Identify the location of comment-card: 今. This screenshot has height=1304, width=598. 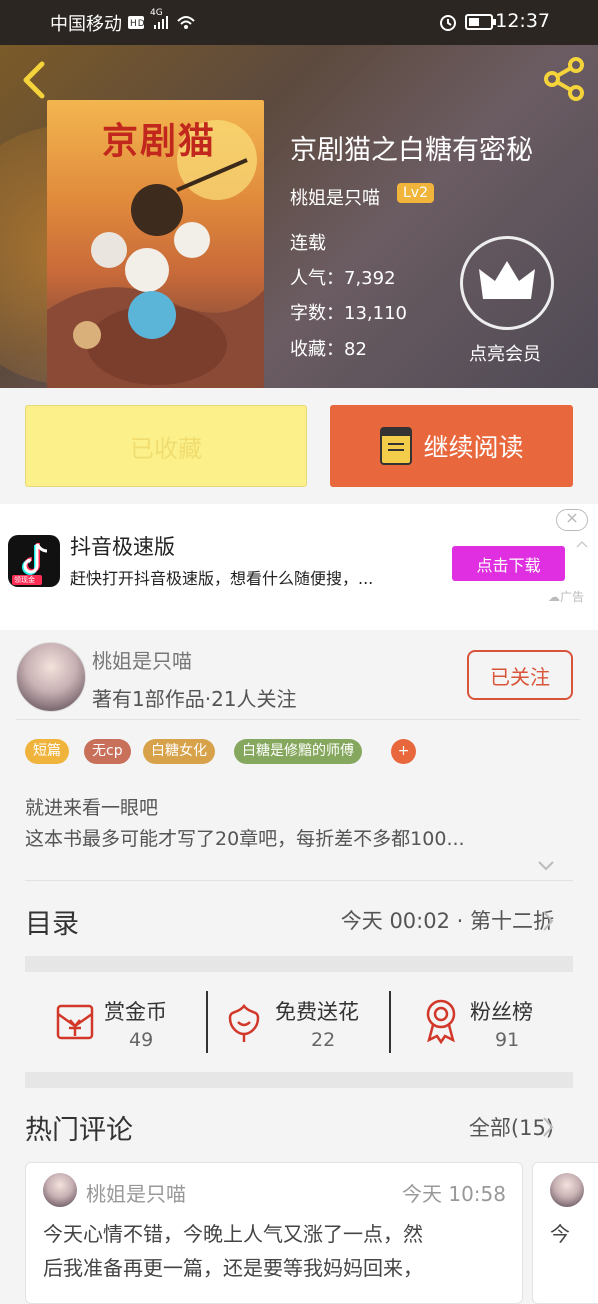
(565, 1233).